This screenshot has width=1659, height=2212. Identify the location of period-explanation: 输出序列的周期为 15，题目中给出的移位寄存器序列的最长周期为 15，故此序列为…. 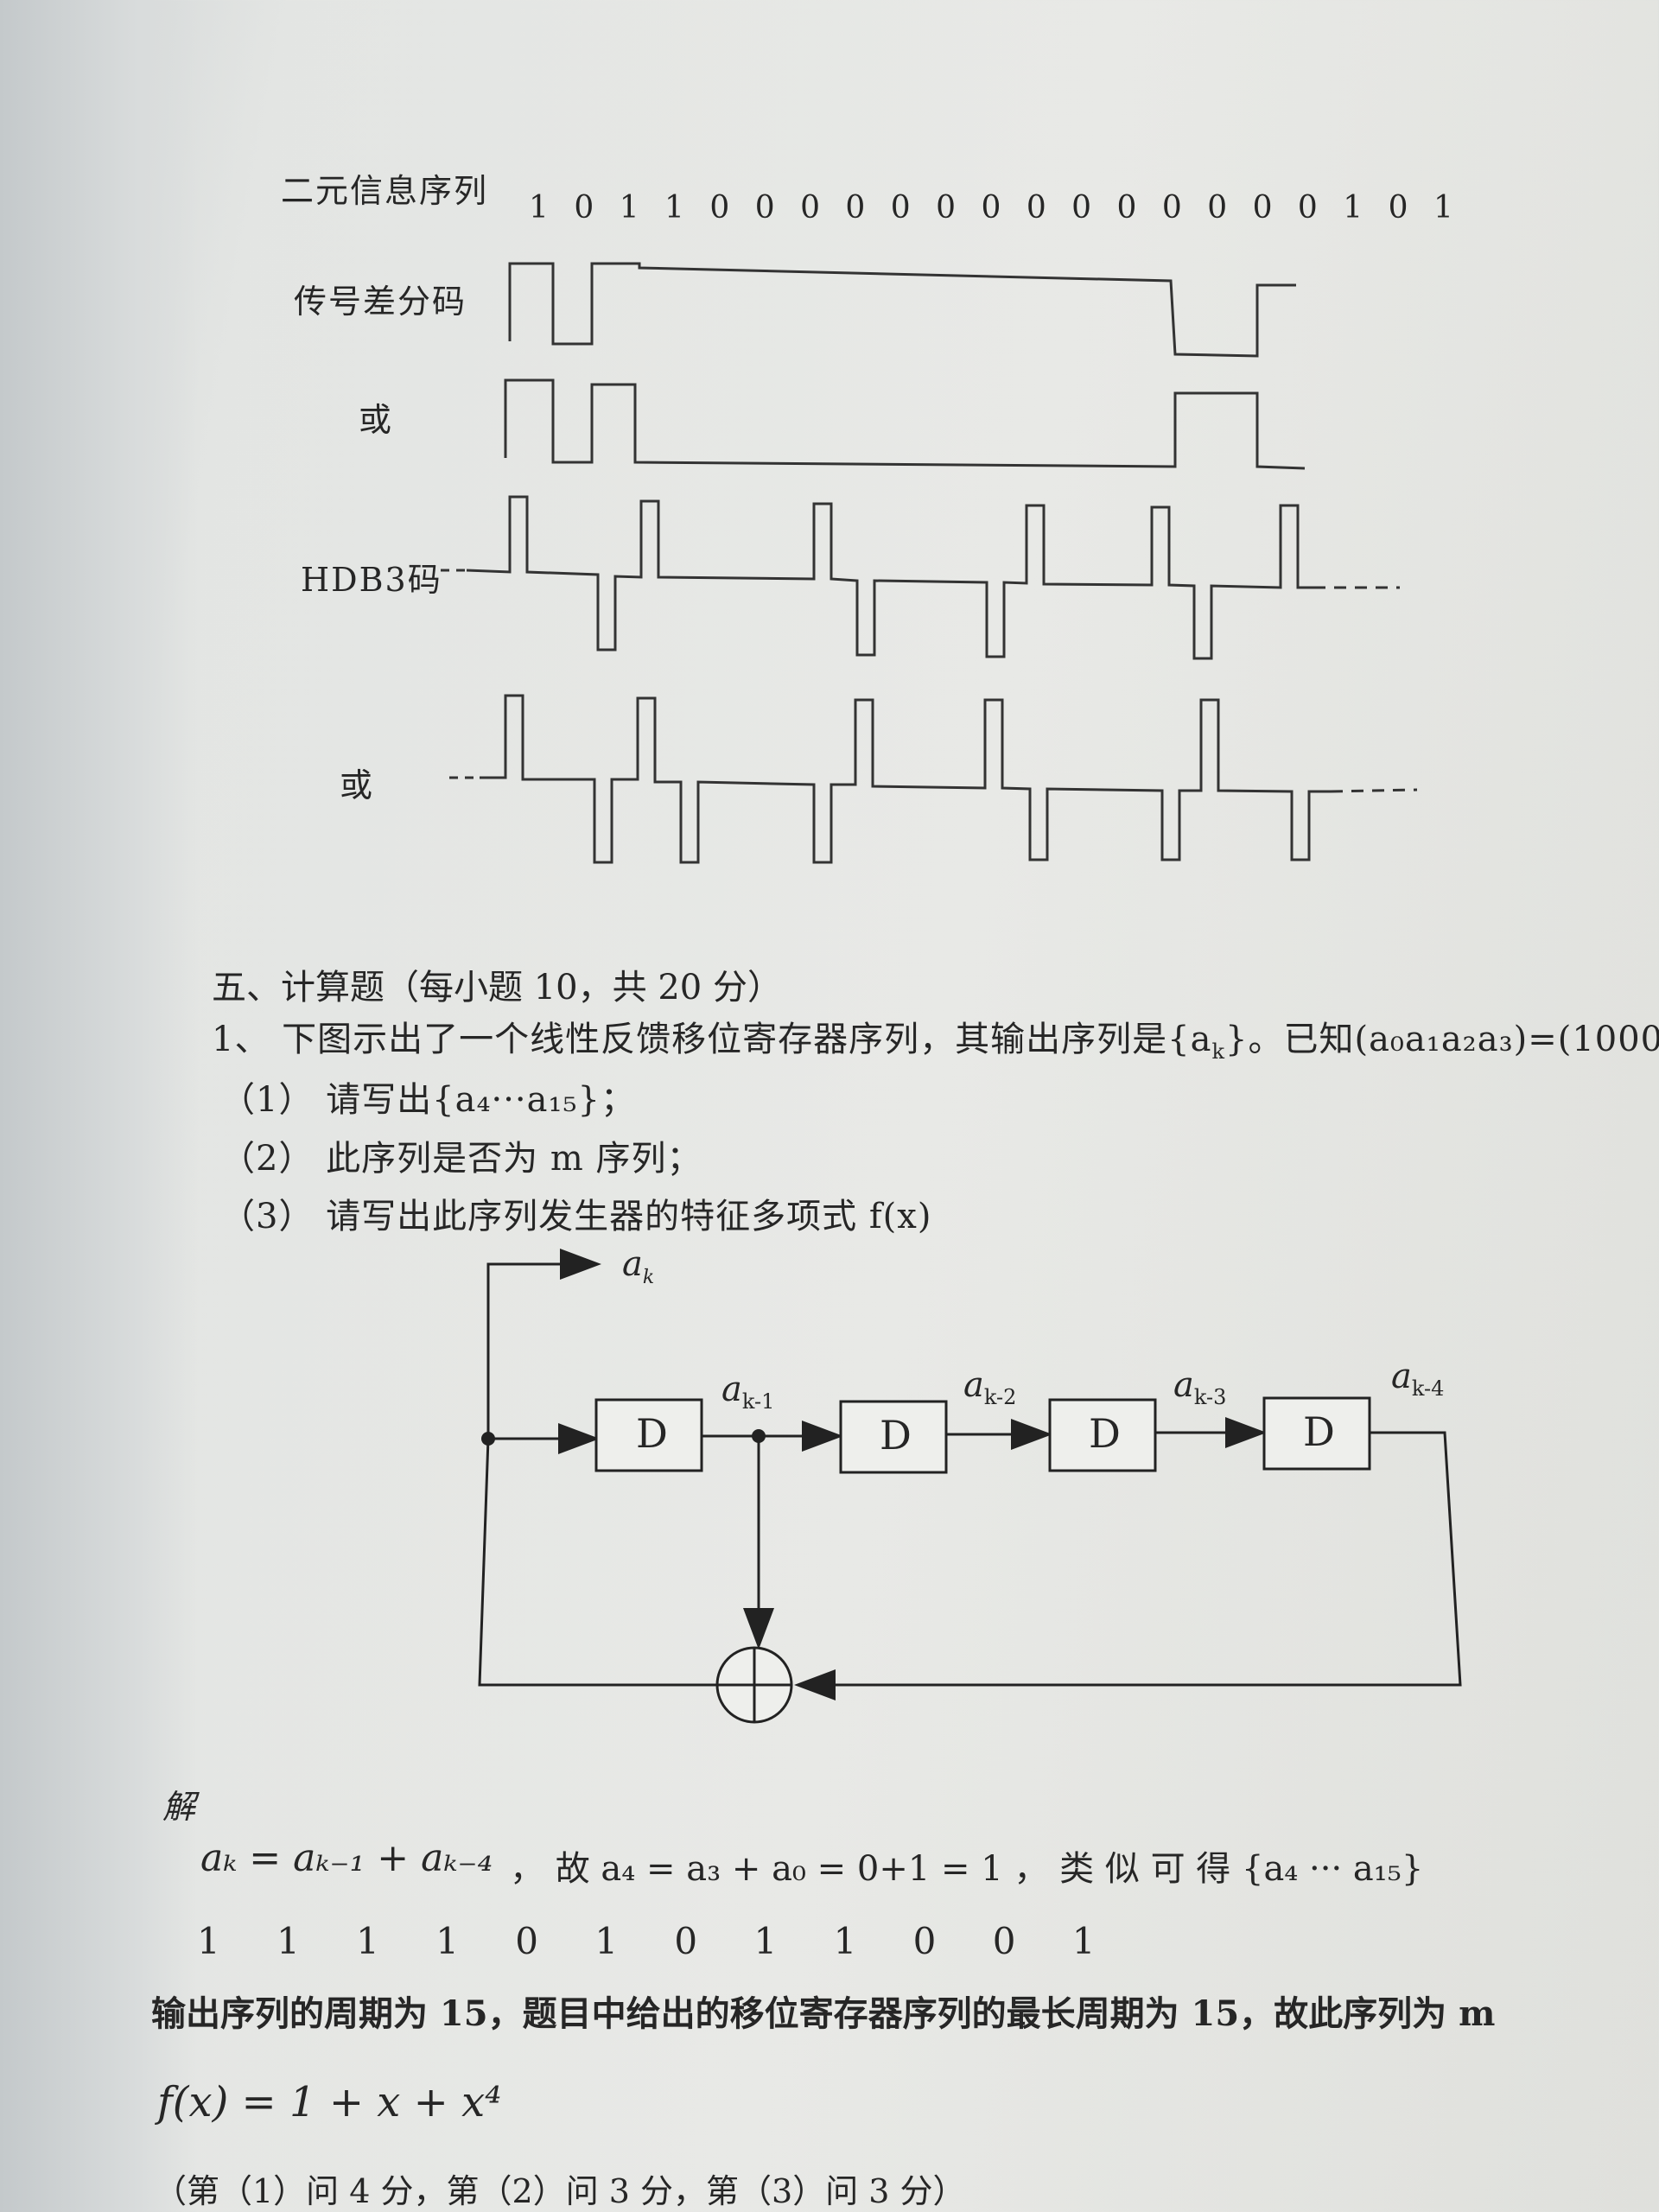
(823, 2013).